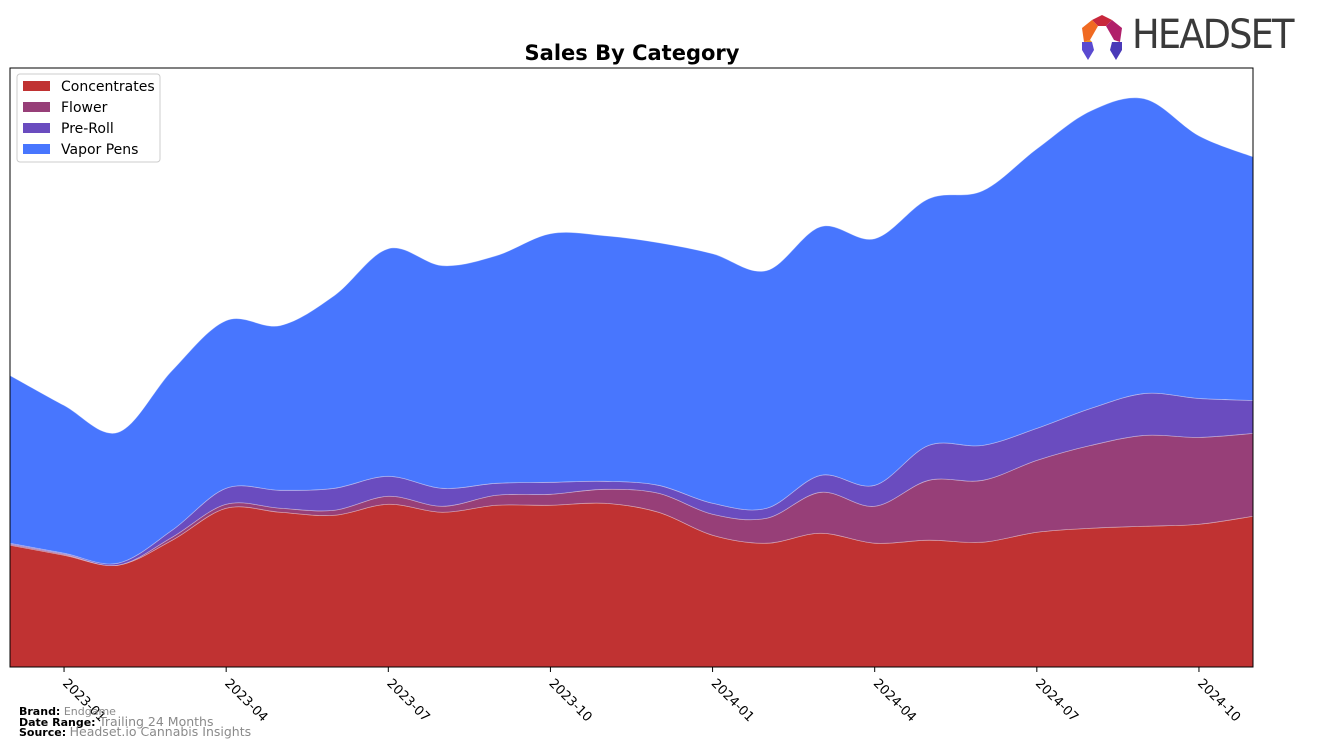  I want to click on legend-label-concentrates: Concentrates, so click(108, 87).